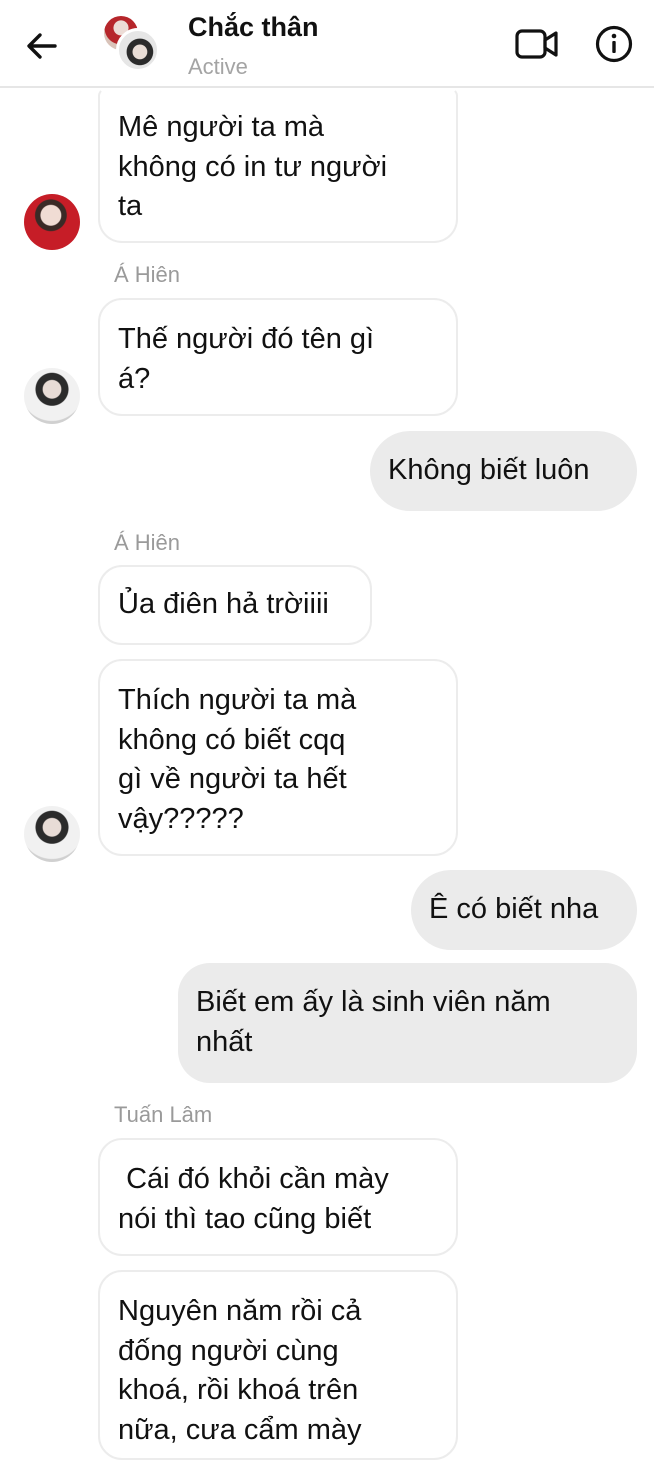 The image size is (654, 1468). I want to click on video-call-button, so click(537, 44).